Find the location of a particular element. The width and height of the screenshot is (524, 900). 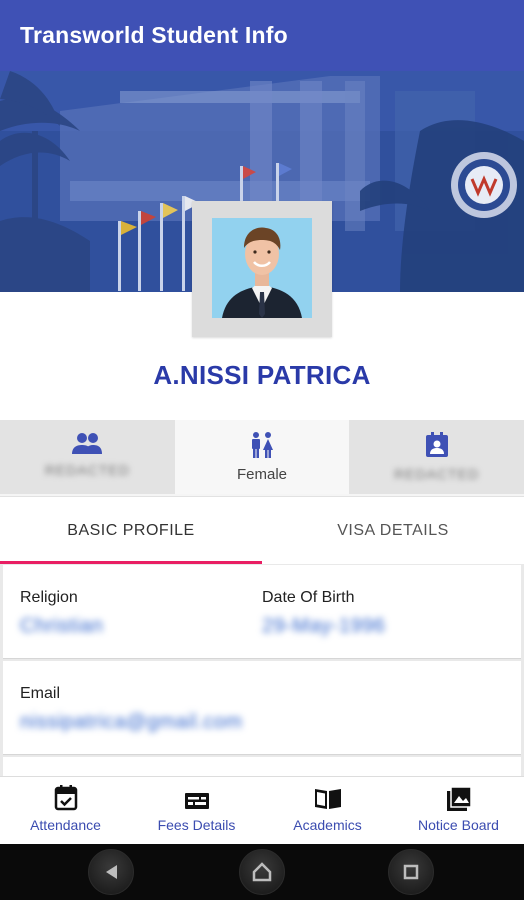

recents-icon is located at coordinates (411, 872).